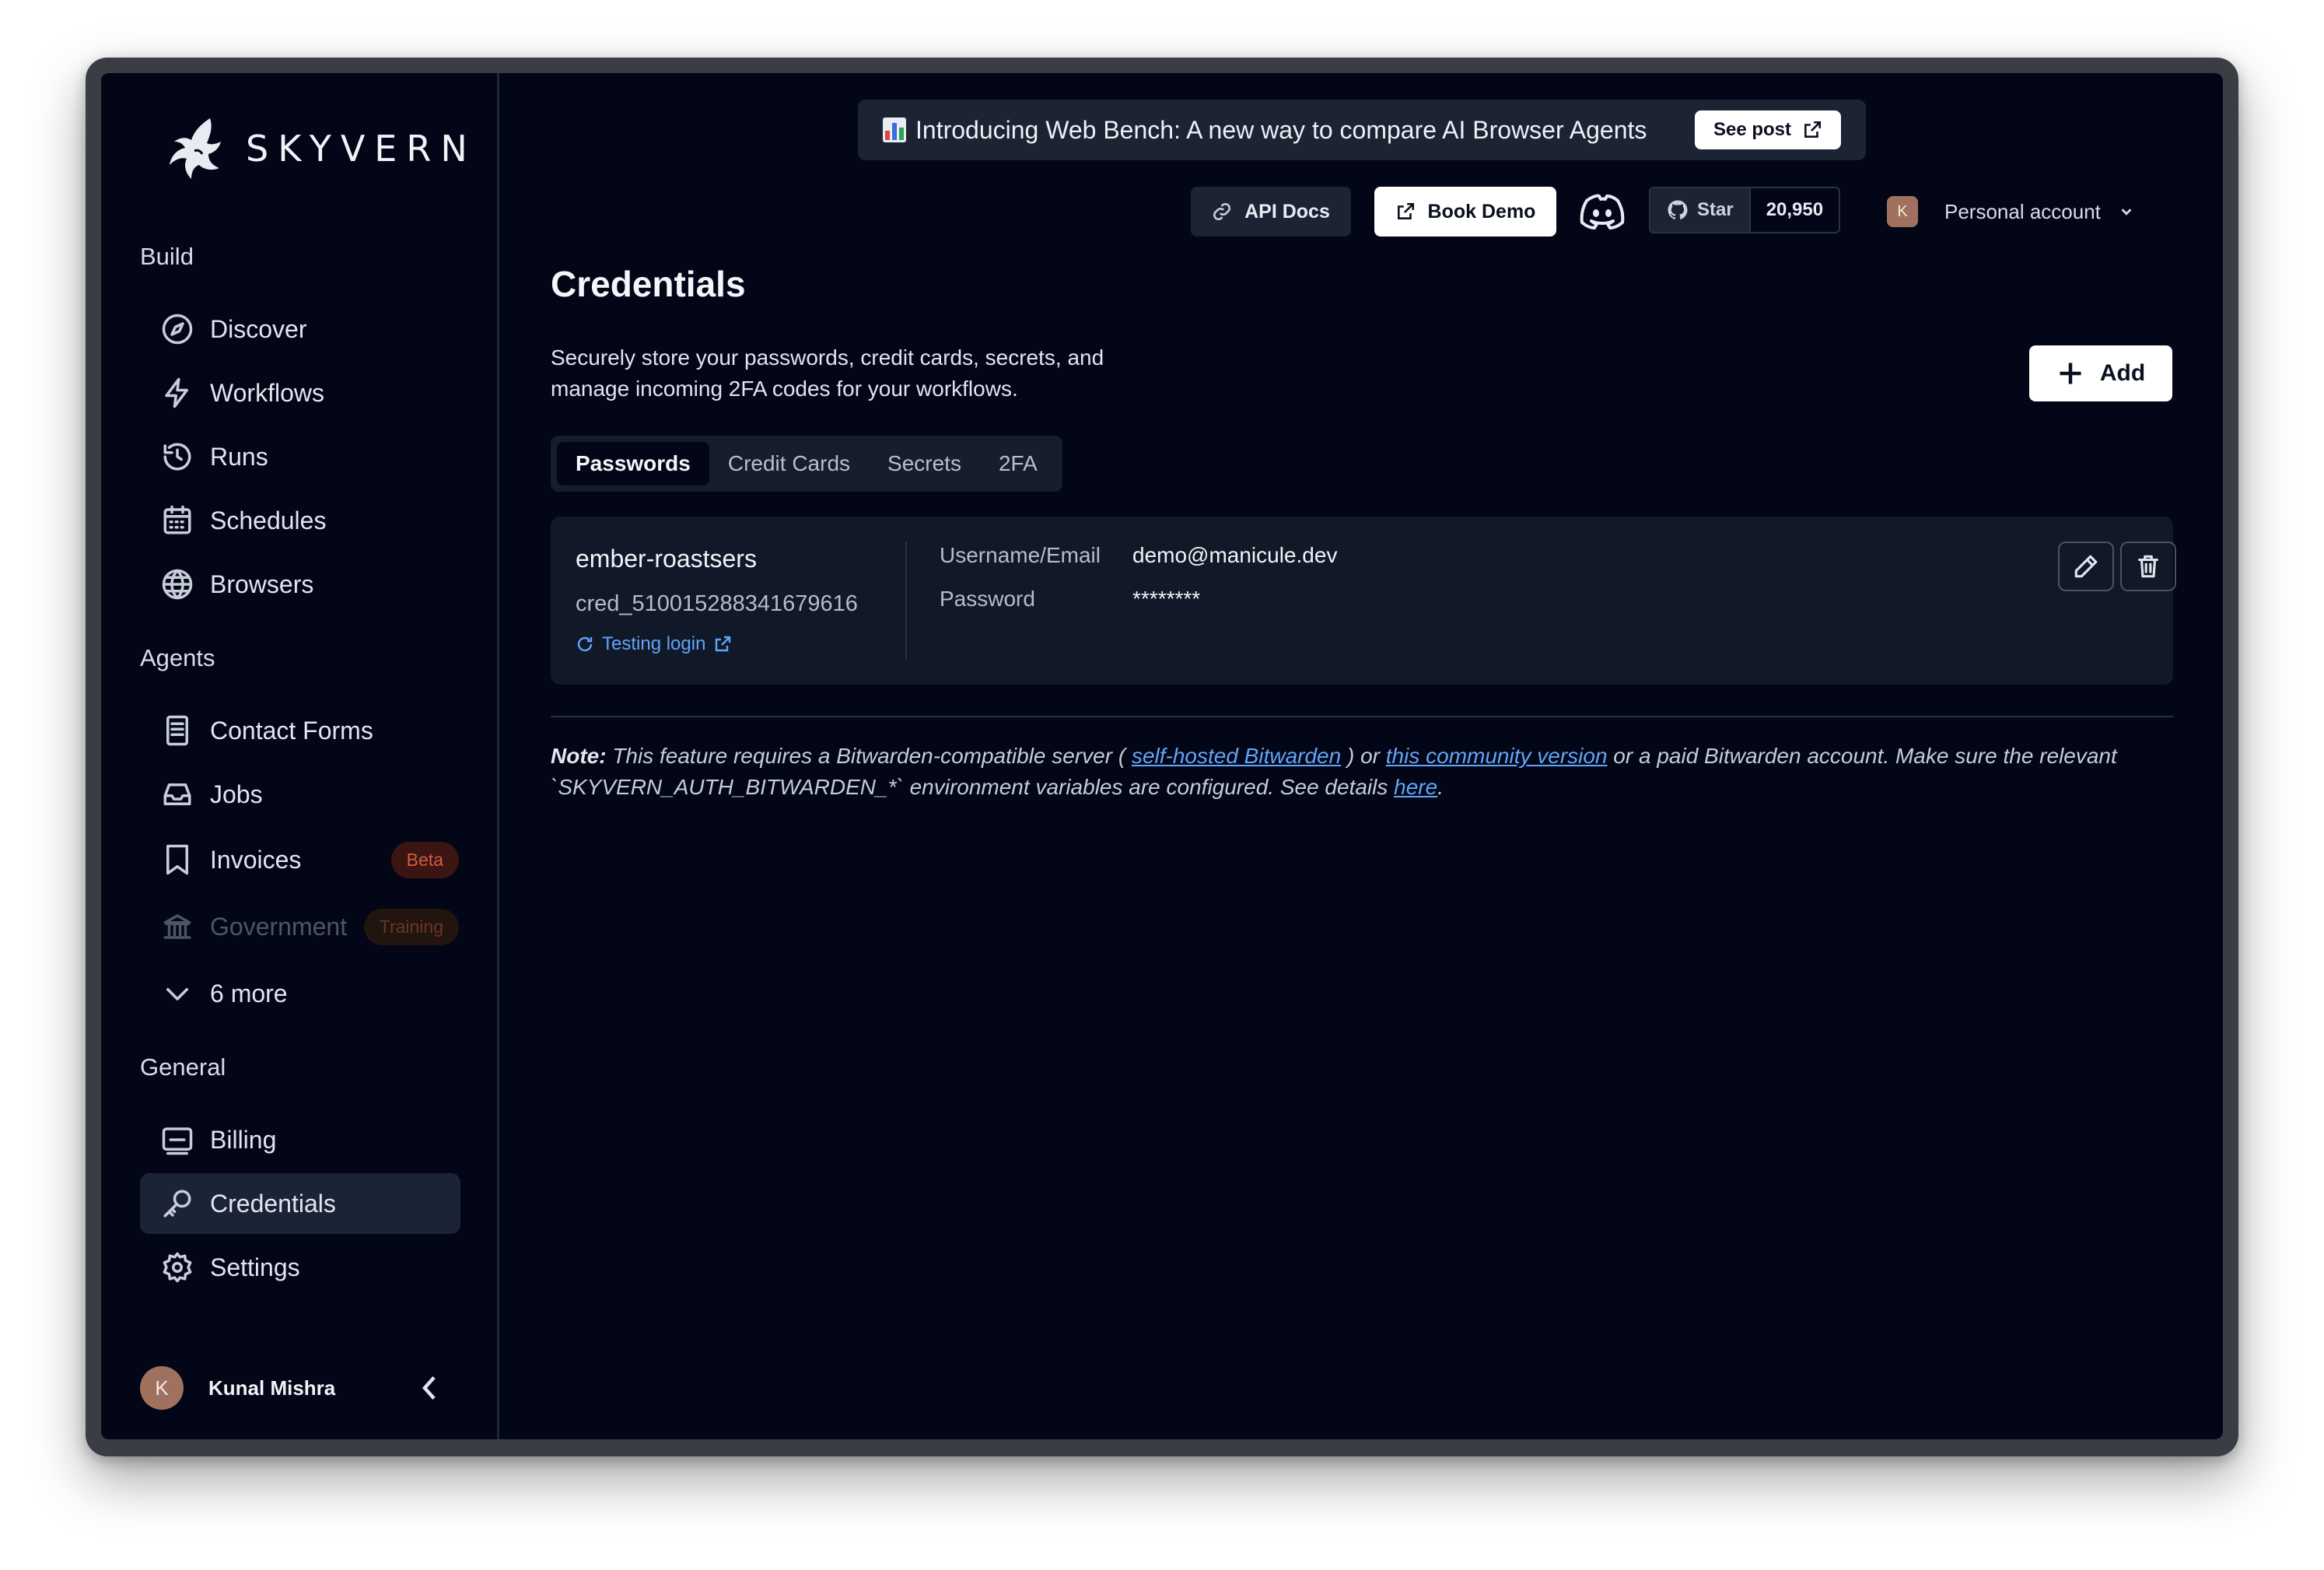  Describe the element at coordinates (300, 1267) in the screenshot. I see `nav-settings: Settings` at that location.